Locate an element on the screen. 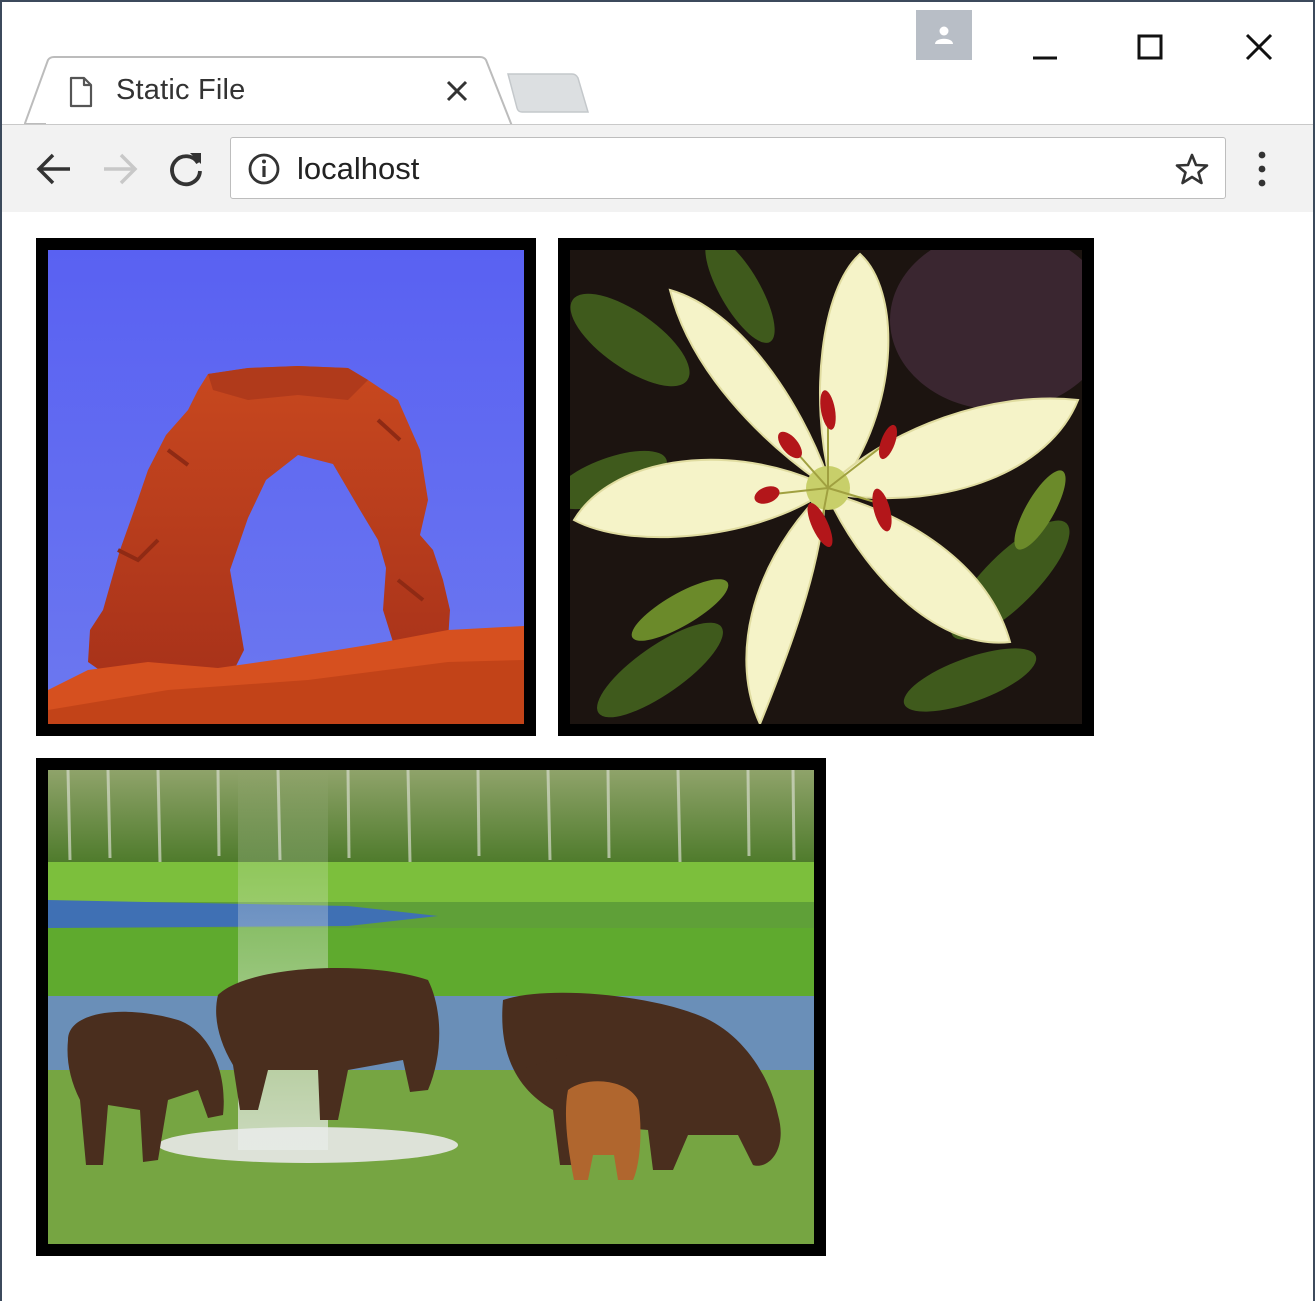 Image resolution: width=1315 pixels, height=1301 pixels. arrow-left-icon is located at coordinates (53, 169).